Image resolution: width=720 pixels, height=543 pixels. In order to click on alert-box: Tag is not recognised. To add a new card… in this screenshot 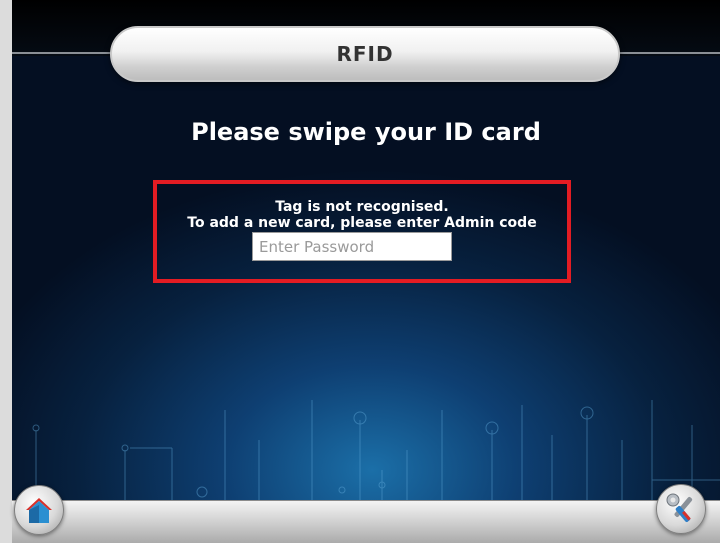, I will do `click(362, 231)`.